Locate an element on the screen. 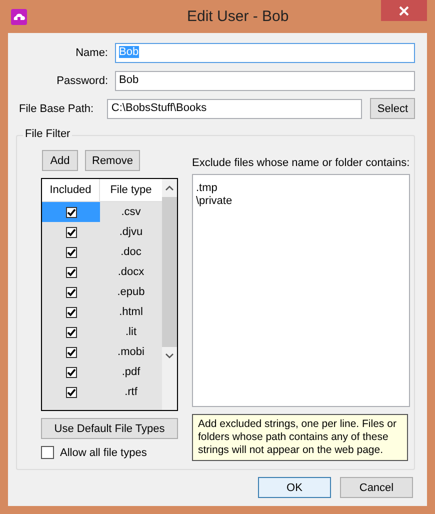  select-button: Select is located at coordinates (392, 108).